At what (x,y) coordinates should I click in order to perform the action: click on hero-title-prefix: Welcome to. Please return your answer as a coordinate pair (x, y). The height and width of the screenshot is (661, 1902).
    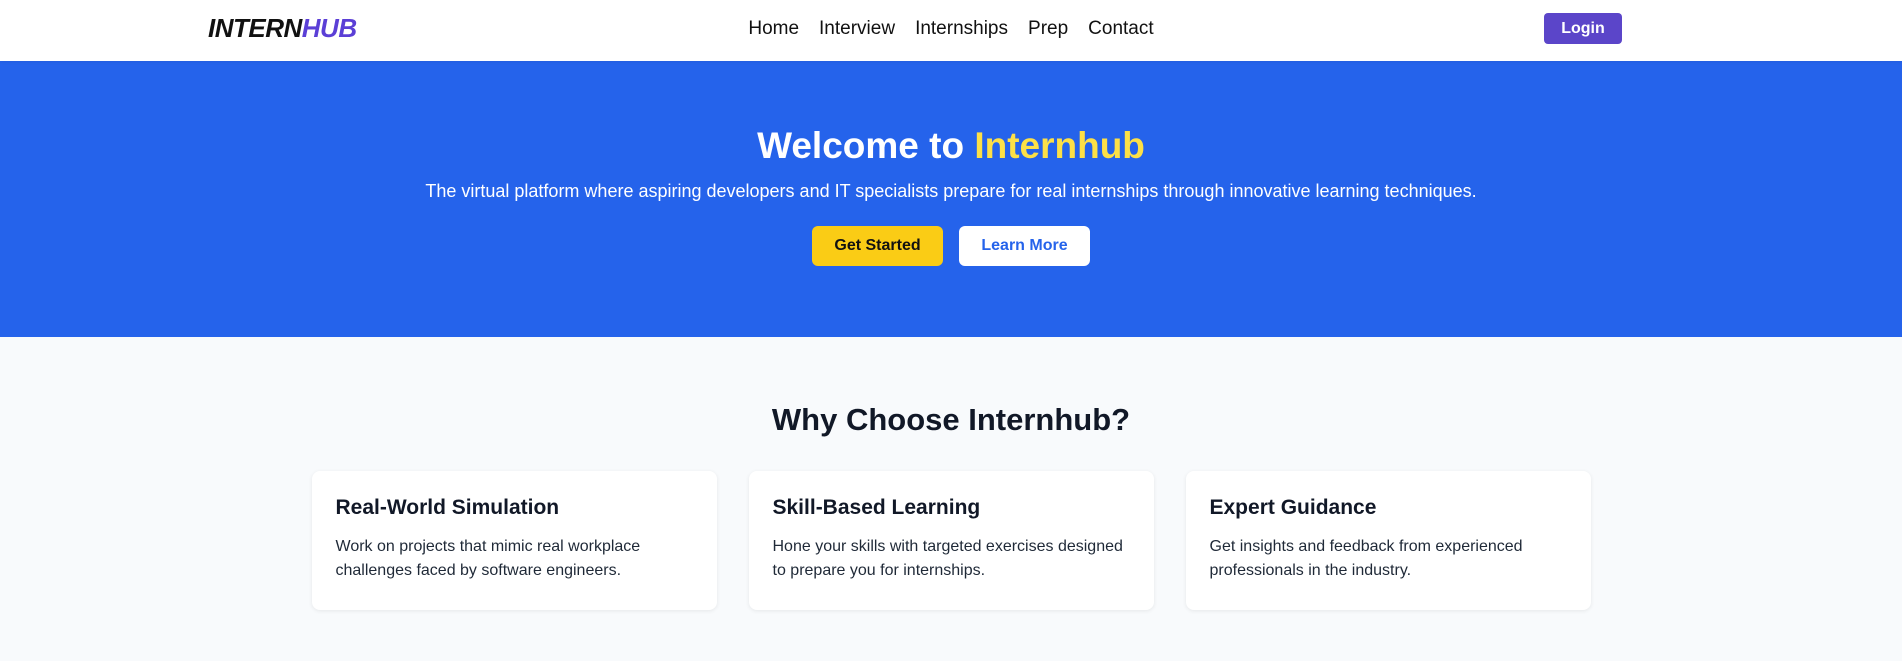
    Looking at the image, I should click on (866, 145).